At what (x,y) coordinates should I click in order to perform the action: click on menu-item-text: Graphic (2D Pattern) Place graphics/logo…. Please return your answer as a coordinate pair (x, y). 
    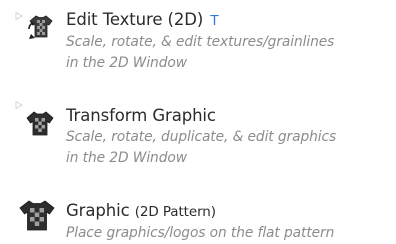
    Looking at the image, I should click on (229, 222).